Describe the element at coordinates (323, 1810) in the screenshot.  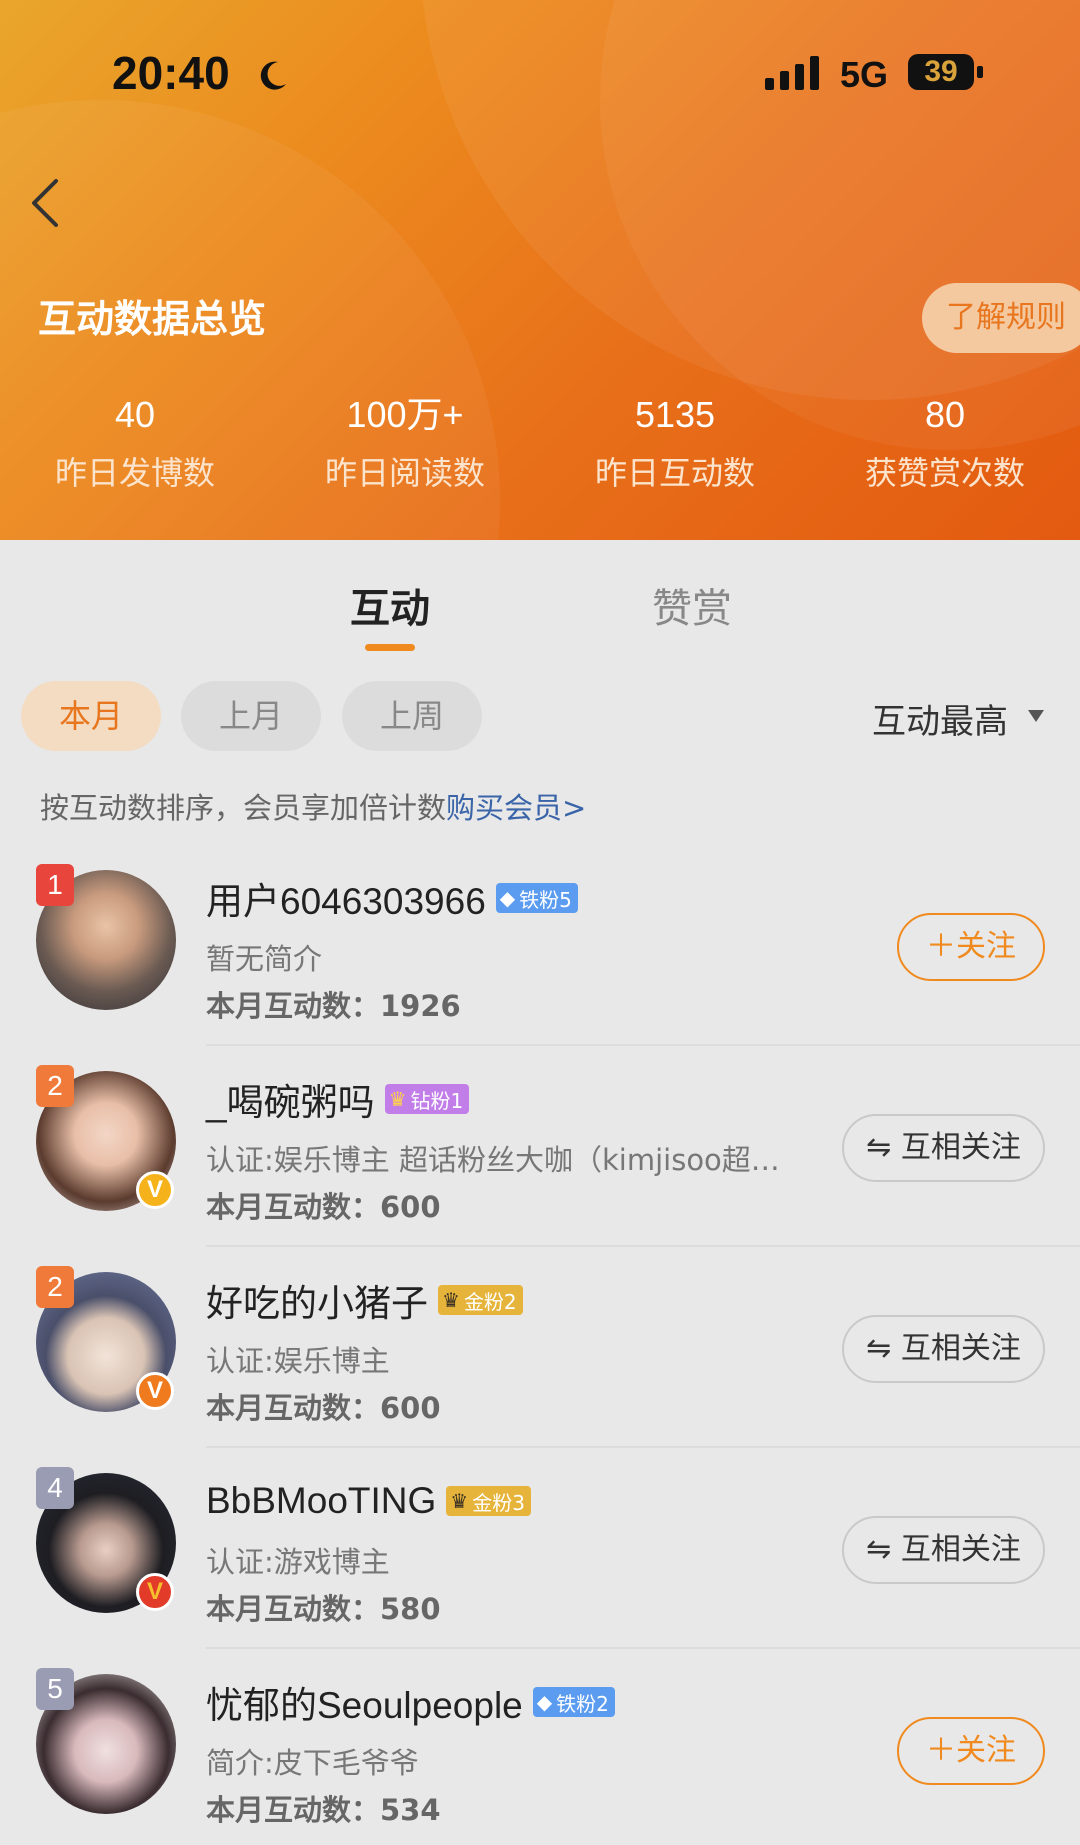
I see `interaction-count: 本月互动数：534` at that location.